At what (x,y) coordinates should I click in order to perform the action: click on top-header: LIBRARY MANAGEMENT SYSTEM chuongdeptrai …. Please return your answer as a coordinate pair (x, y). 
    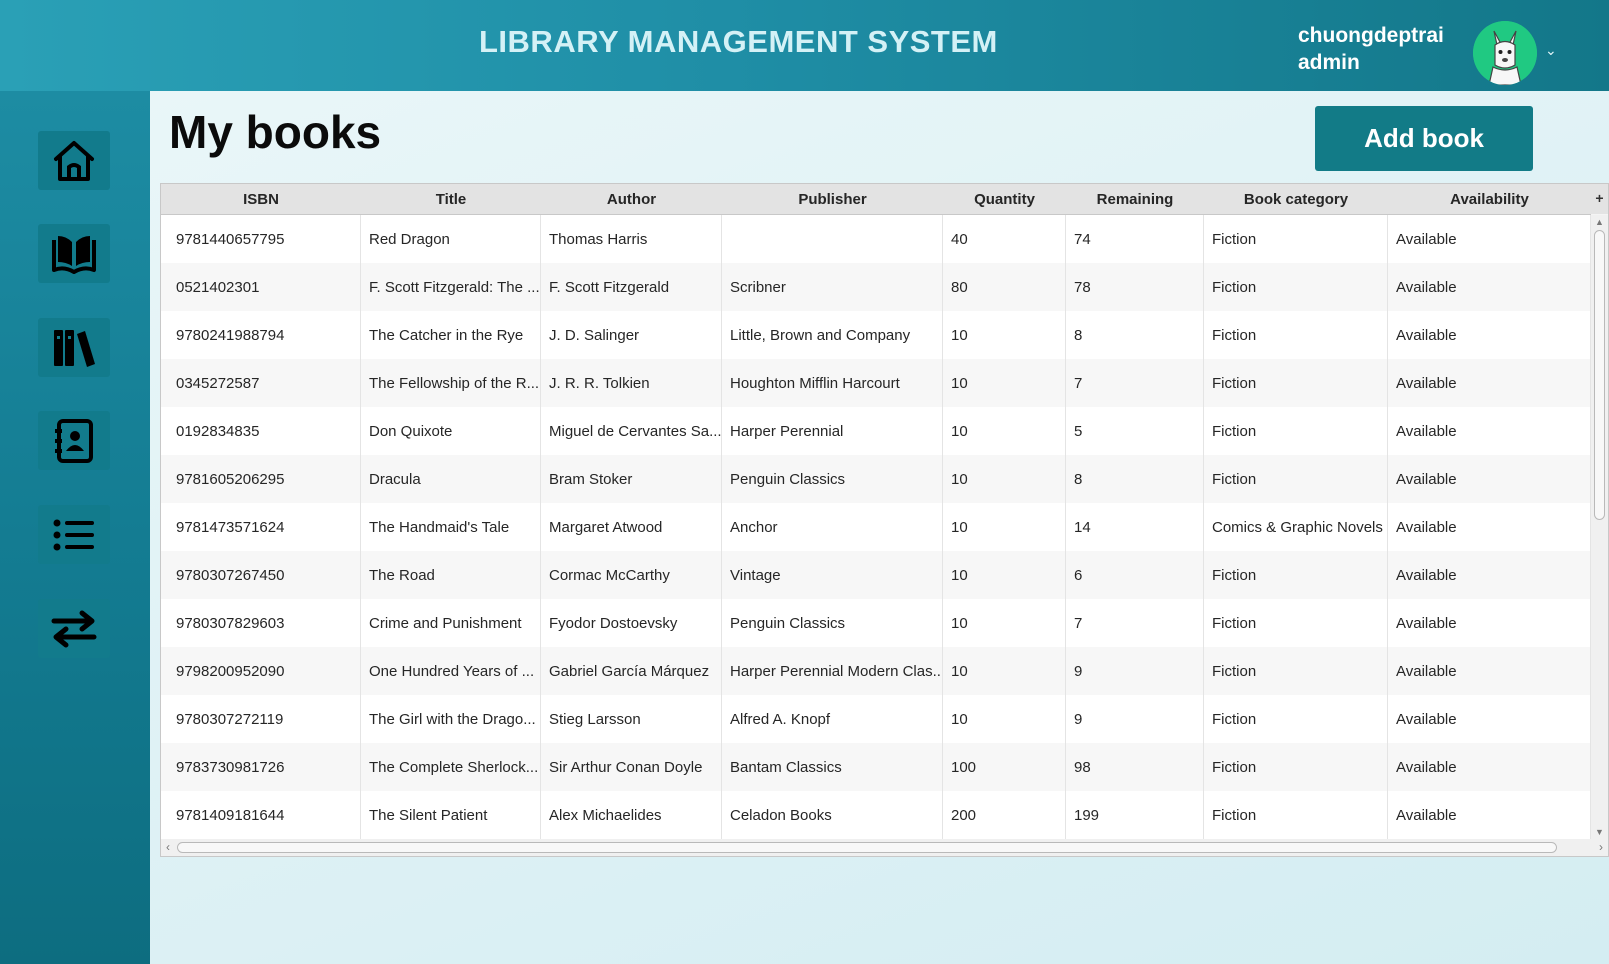
    Looking at the image, I should click on (804, 45).